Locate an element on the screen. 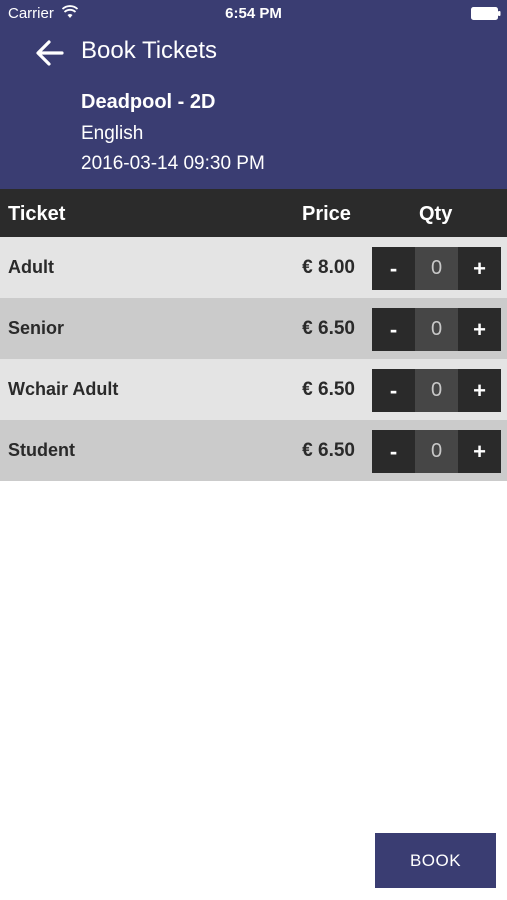 The width and height of the screenshot is (507, 900). ticket-row-adult: Adult € 8.00 - 0 + is located at coordinates (253, 267).